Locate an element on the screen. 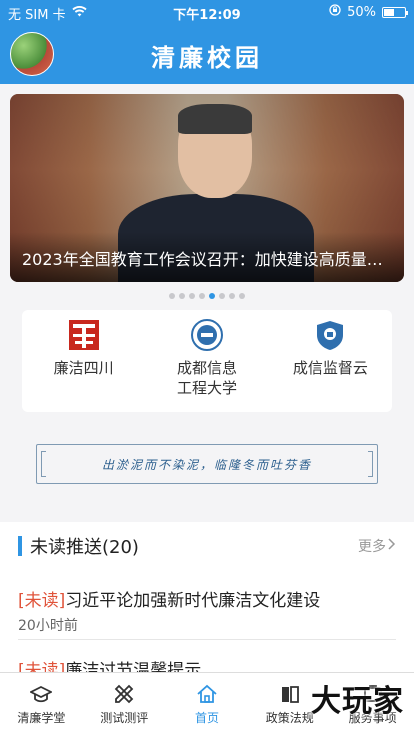 The width and height of the screenshot is (414, 736). news-item: [未读]习近平论加强新时代廉洁文化建设 20小时前 is located at coordinates (207, 610).